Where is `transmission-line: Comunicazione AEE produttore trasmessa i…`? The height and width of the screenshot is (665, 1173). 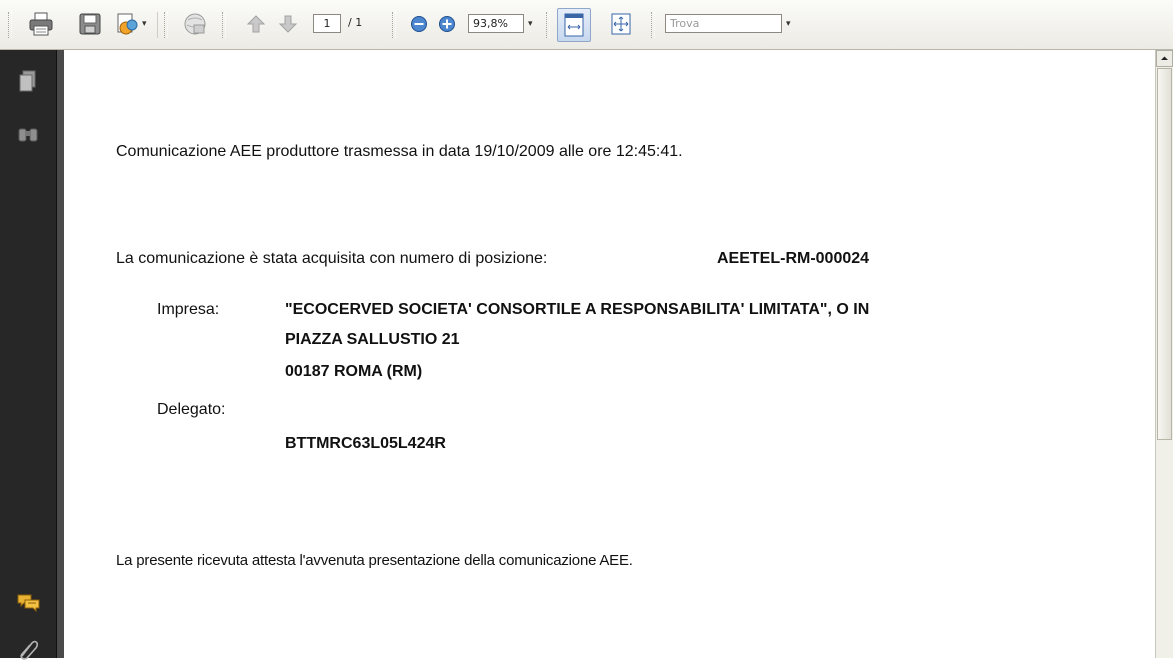
transmission-line: Comunicazione AEE produttore trasmessa i… is located at coordinates (399, 151).